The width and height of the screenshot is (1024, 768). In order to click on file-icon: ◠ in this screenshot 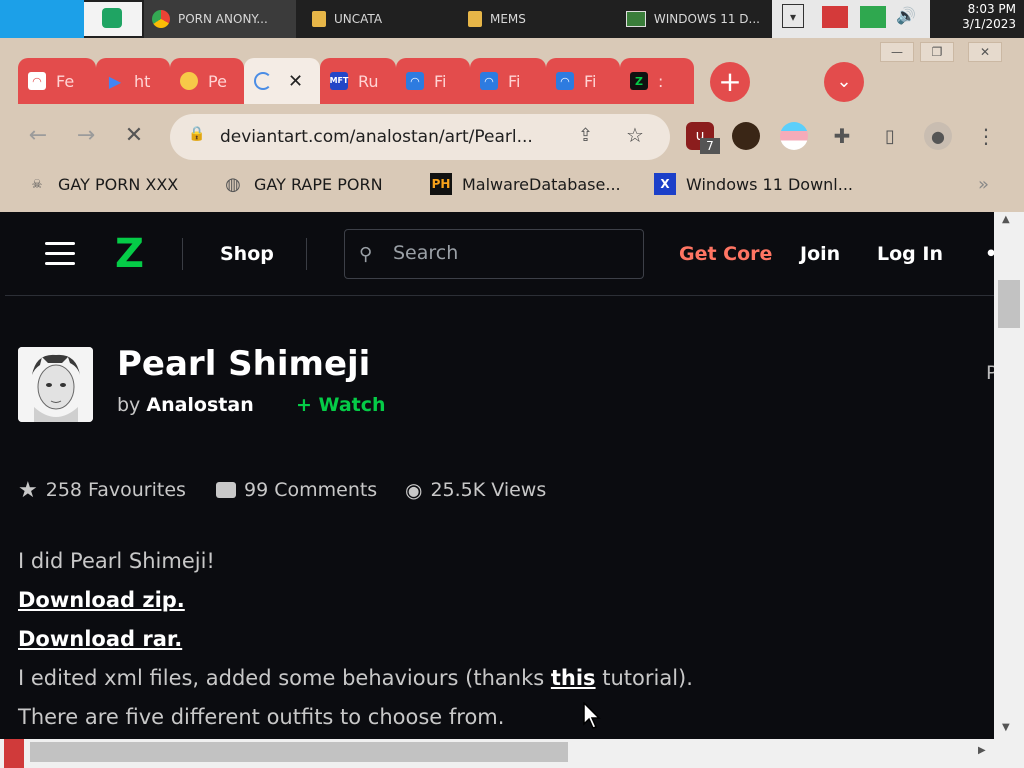, I will do `click(489, 81)`.